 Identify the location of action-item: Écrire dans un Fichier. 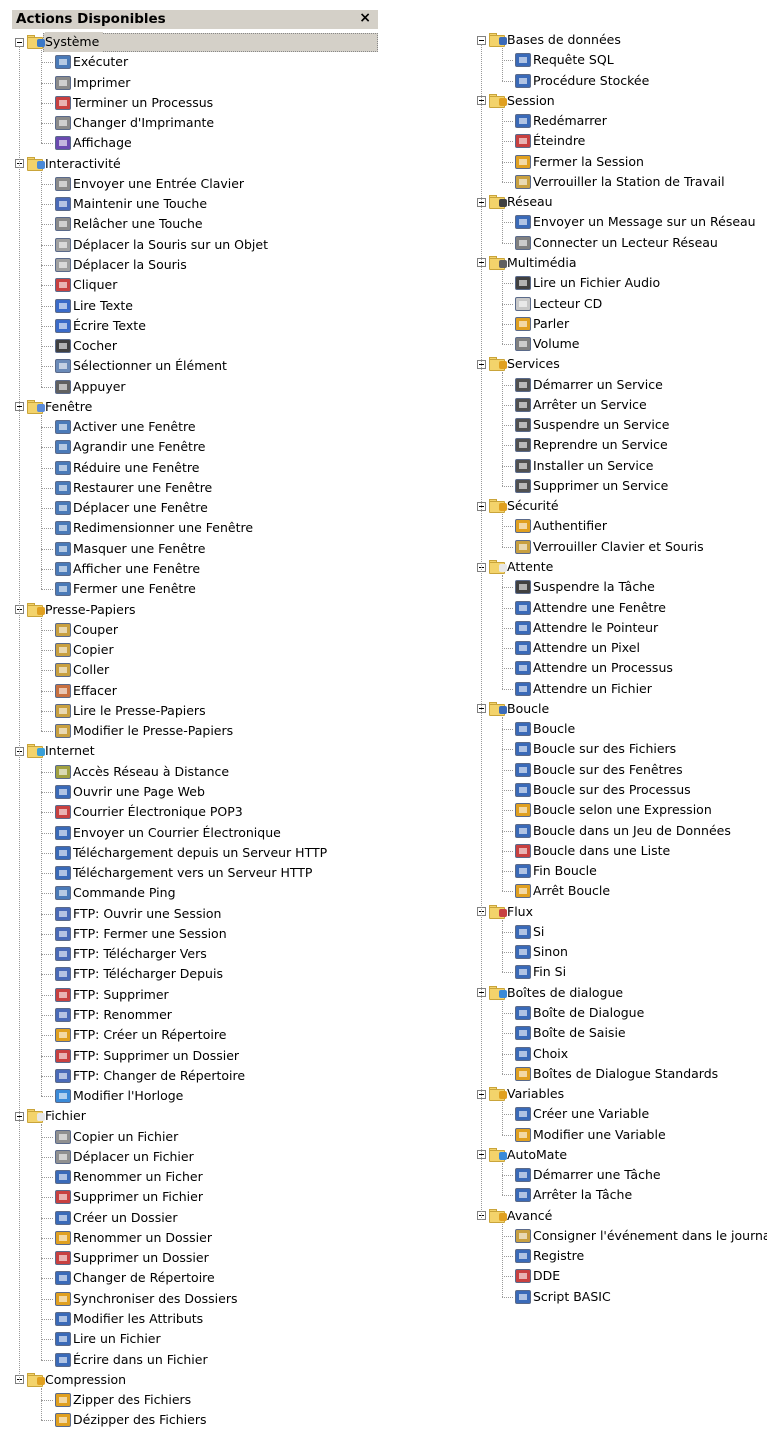
(131, 1360).